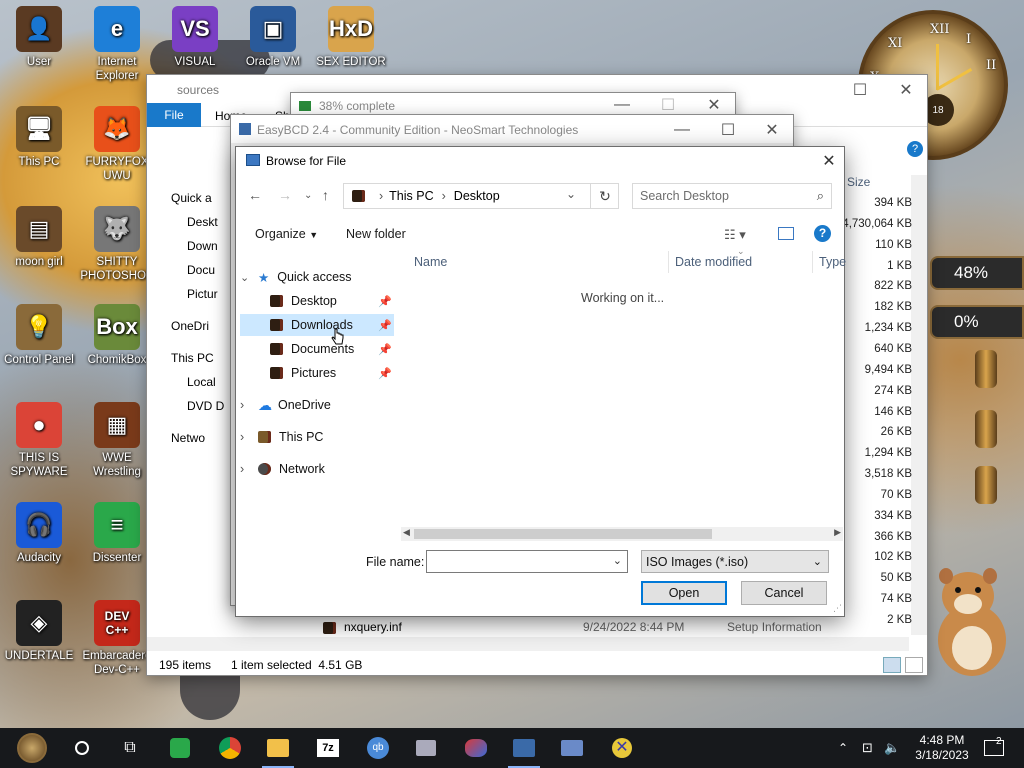  What do you see at coordinates (622, 748) in the screenshot?
I see `app-taskbar-icon: ✕` at bounding box center [622, 748].